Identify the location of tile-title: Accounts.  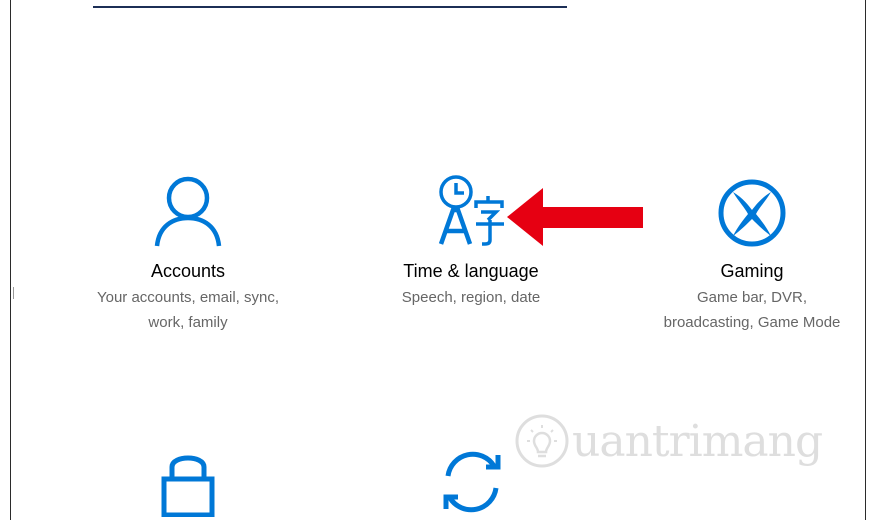
(188, 271).